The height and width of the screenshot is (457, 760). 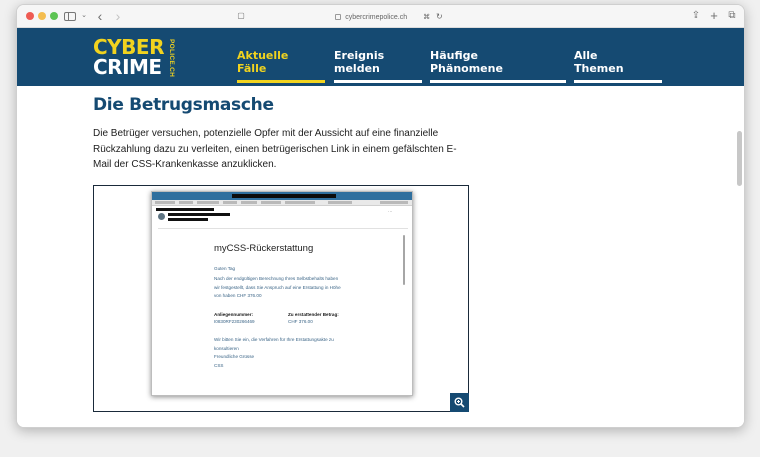 I want to click on close-window-button, so click(x=30, y=16).